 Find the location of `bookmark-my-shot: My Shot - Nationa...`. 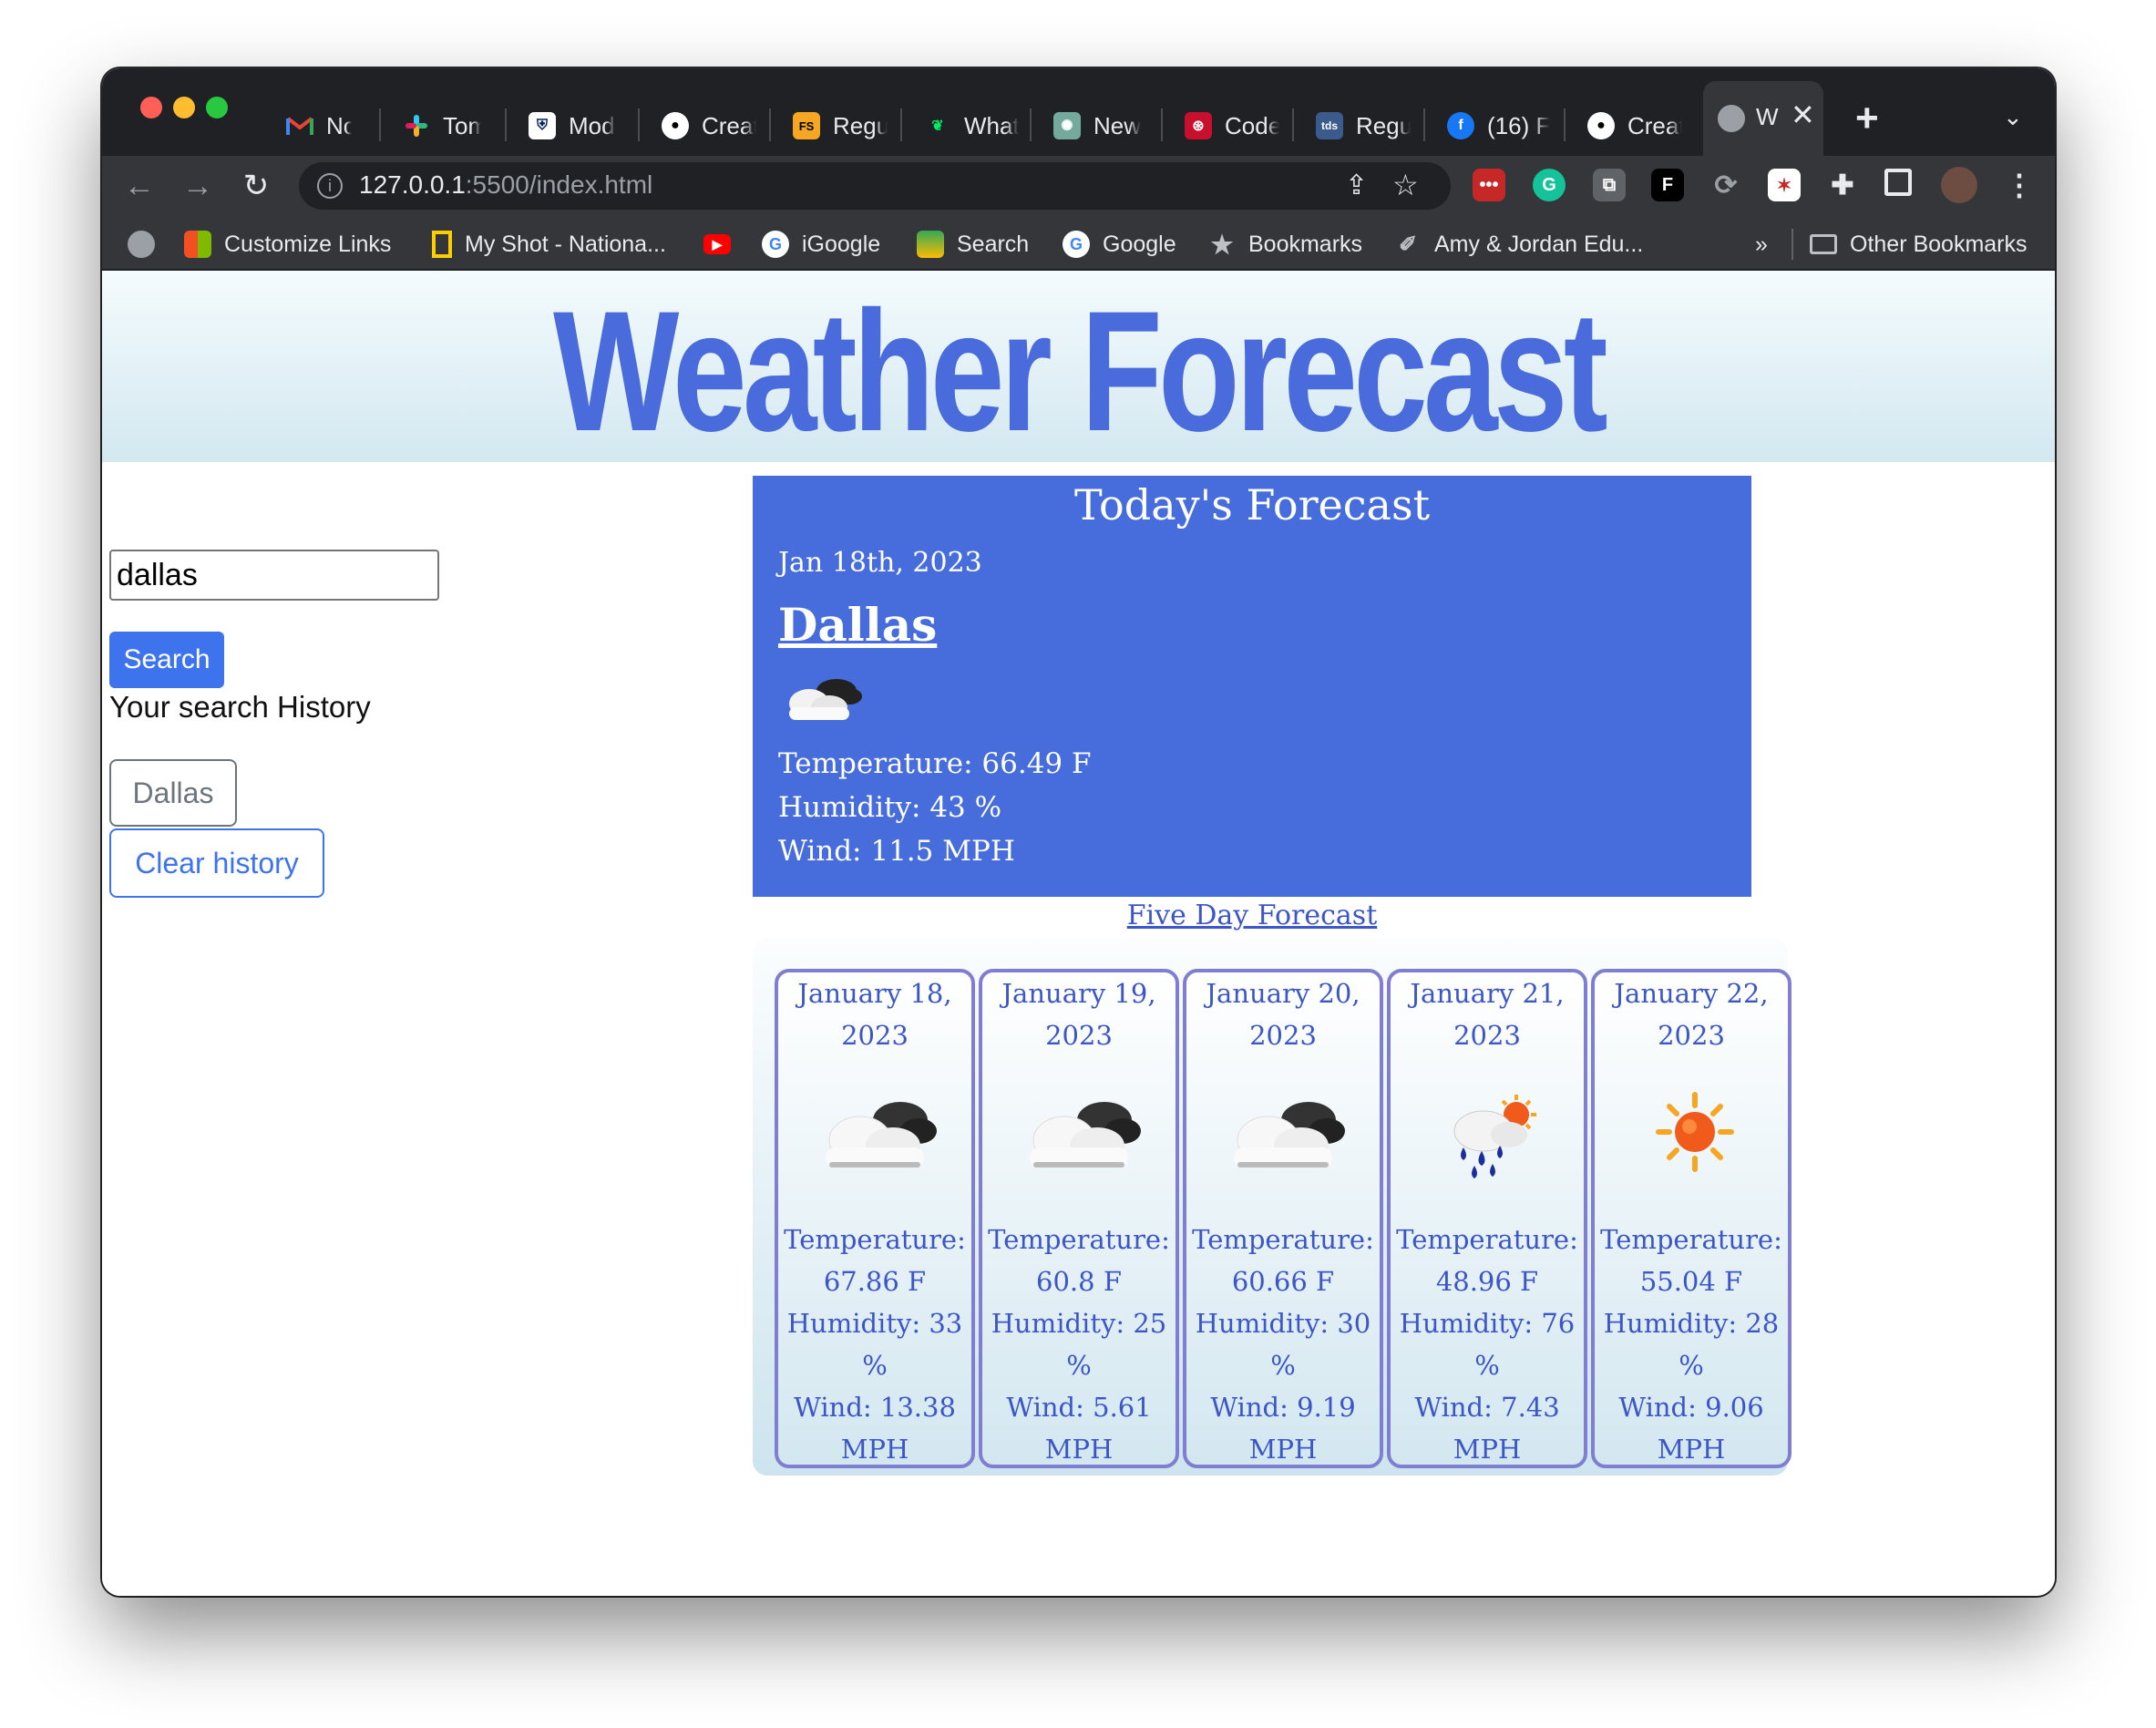

bookmark-my-shot: My Shot - Nationa... is located at coordinates (549, 245).